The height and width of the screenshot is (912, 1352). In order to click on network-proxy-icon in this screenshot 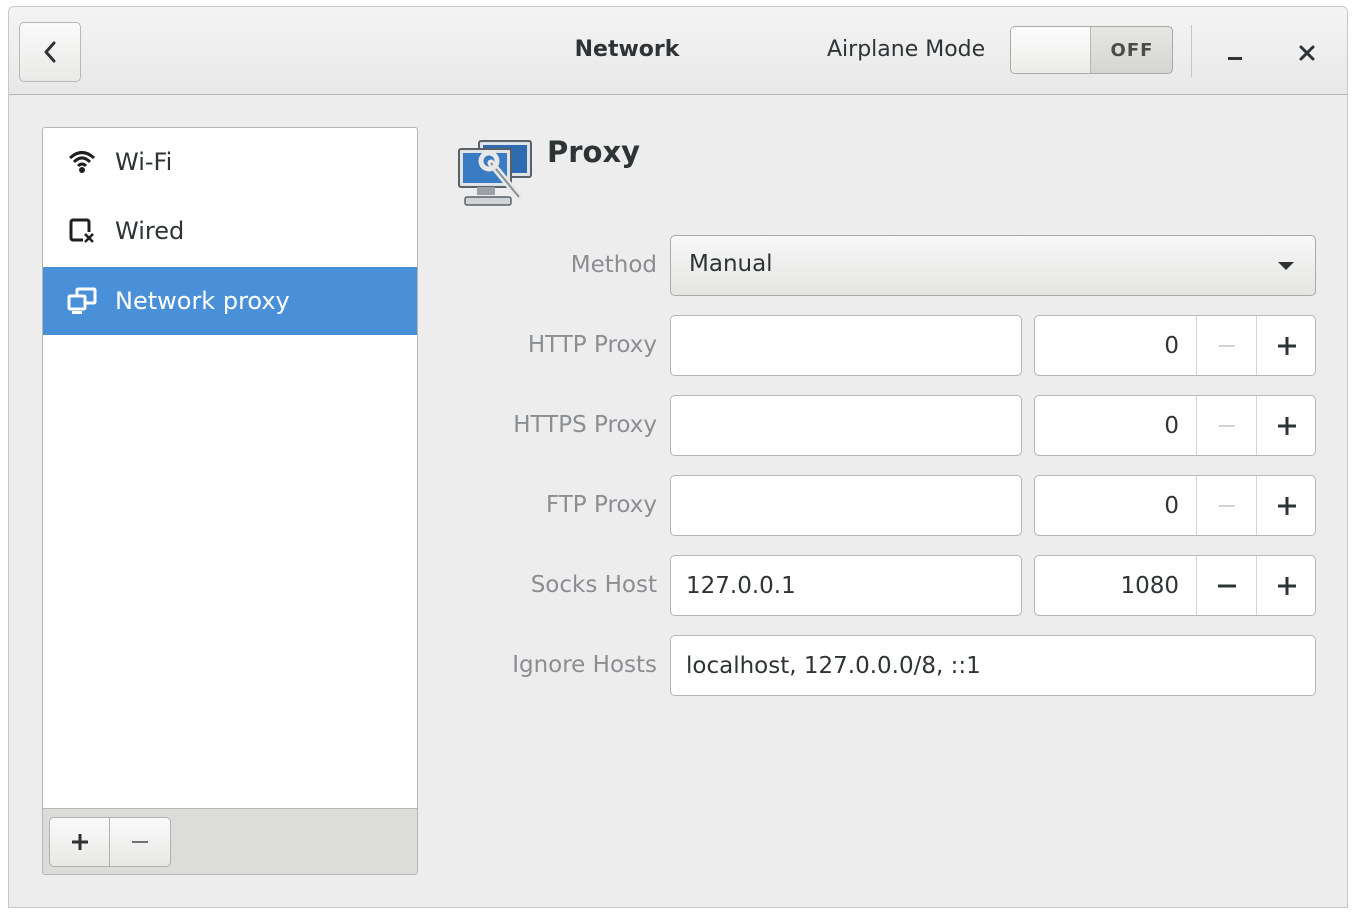, I will do `click(82, 301)`.